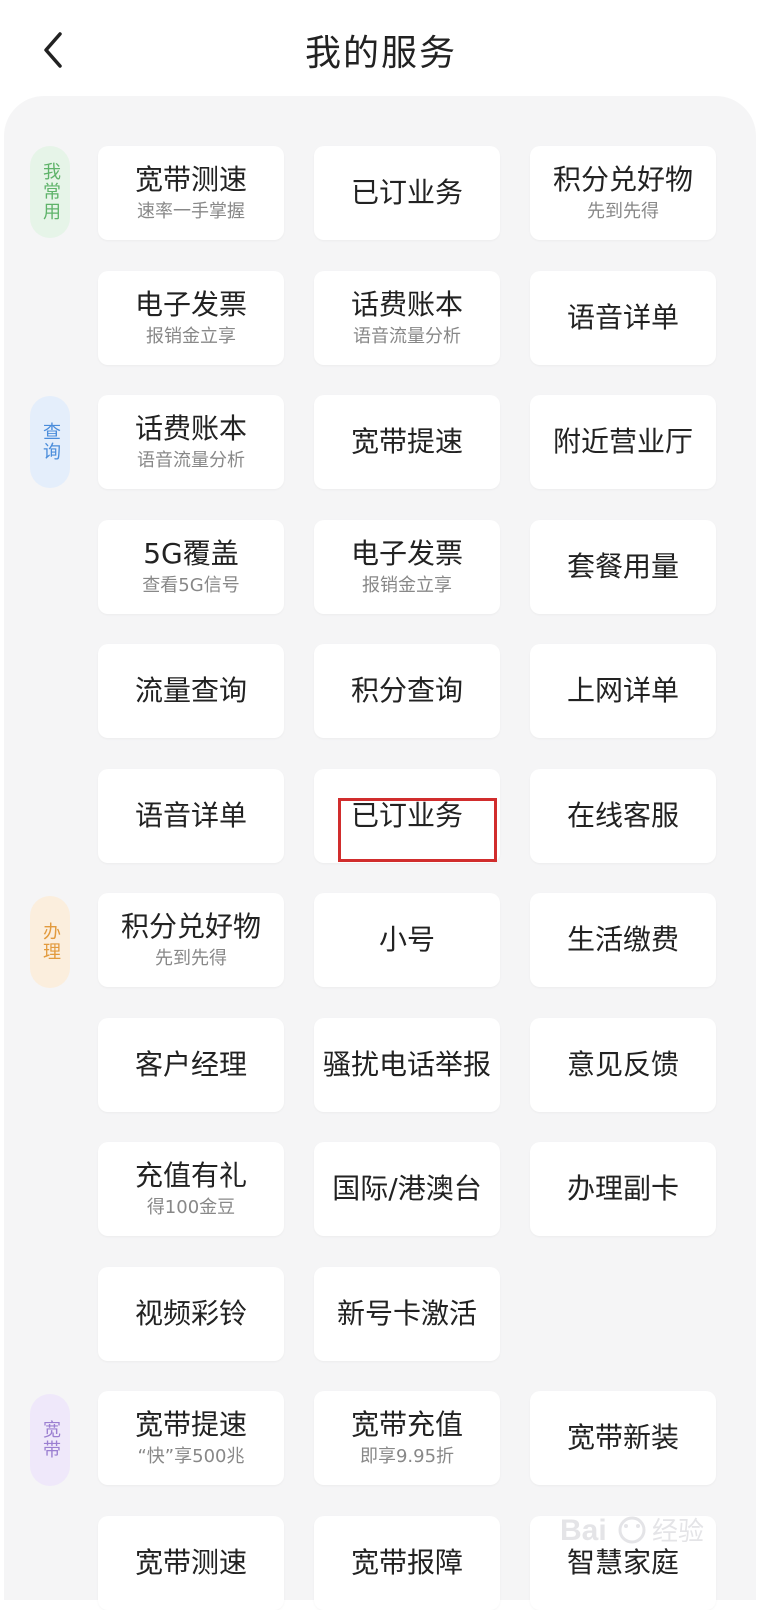 Image resolution: width=762 pixels, height=1610 pixels. Describe the element at coordinates (191, 211) in the screenshot. I see `service-card-subtitle: 速率一手掌握` at that location.